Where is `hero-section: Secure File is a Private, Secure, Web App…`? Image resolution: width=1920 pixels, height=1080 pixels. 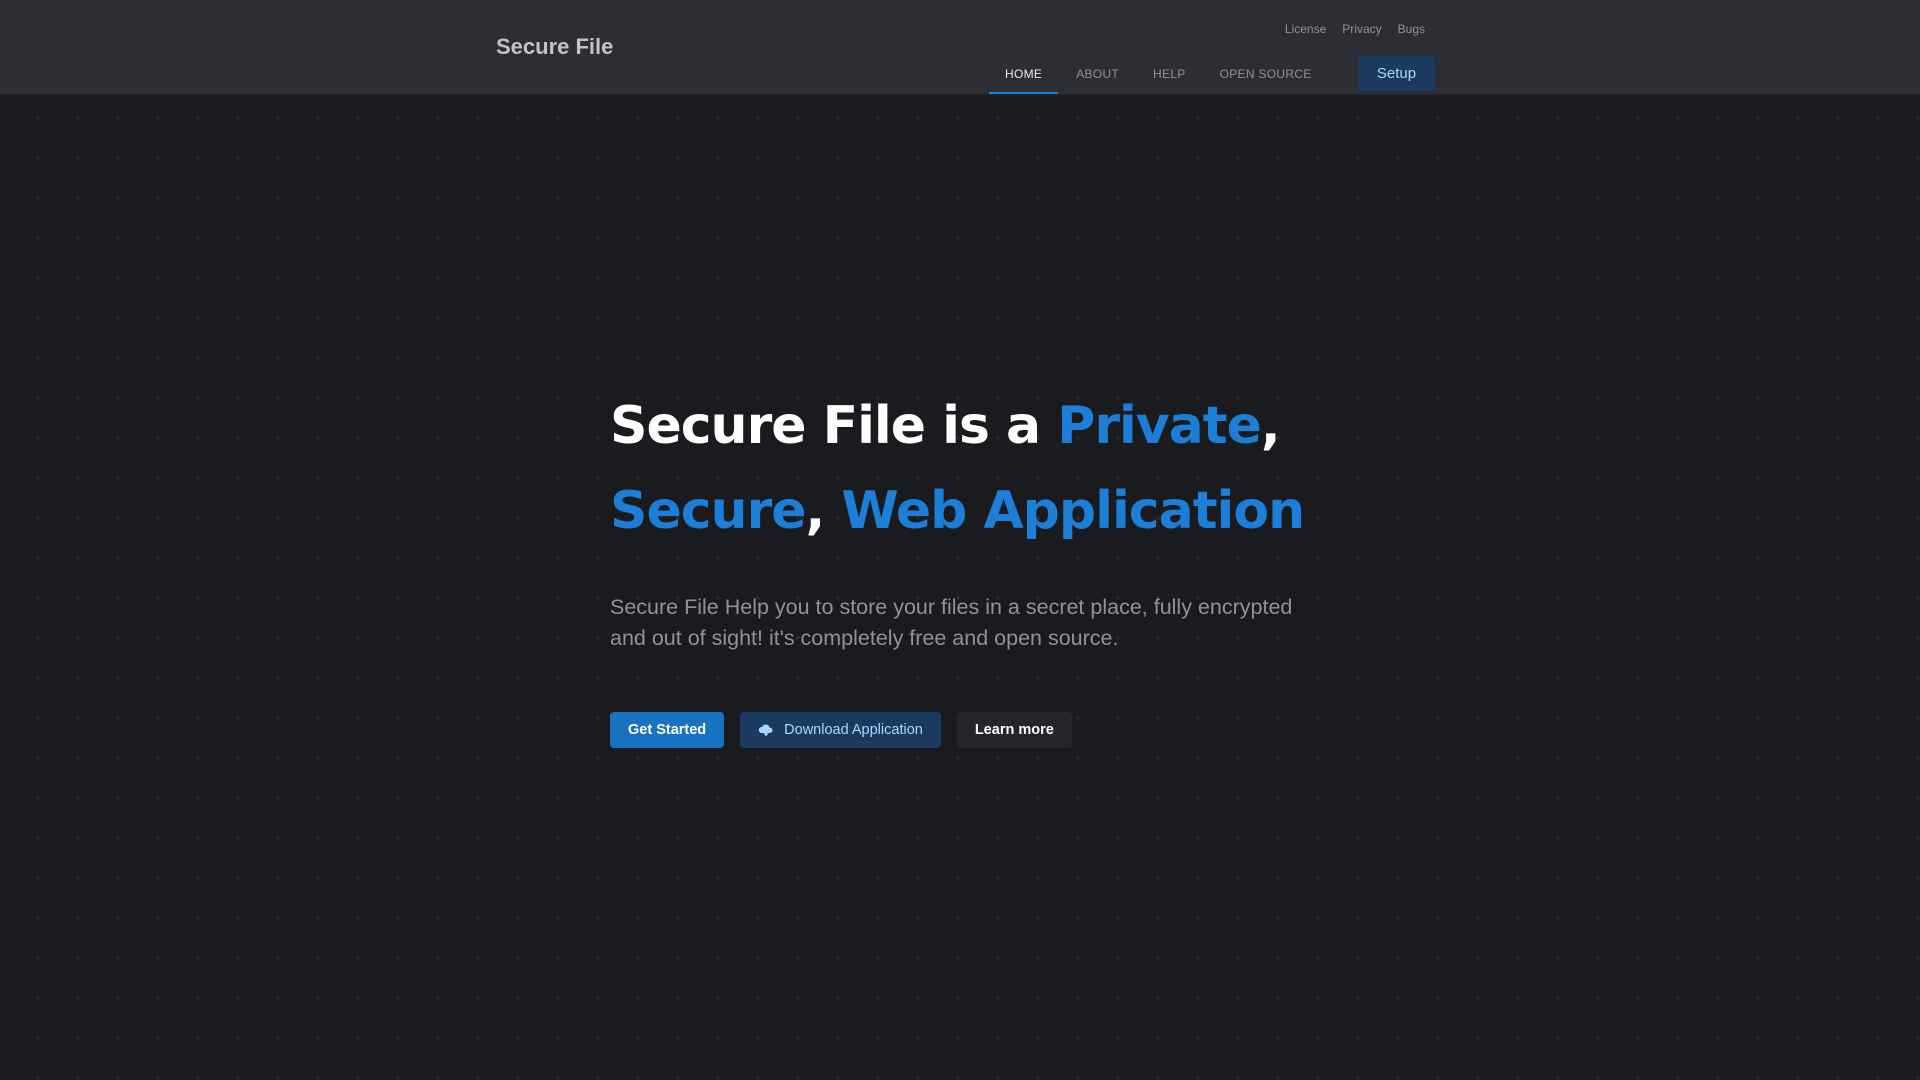 hero-section: Secure File is a Private, Secure, Web App… is located at coordinates (990, 566).